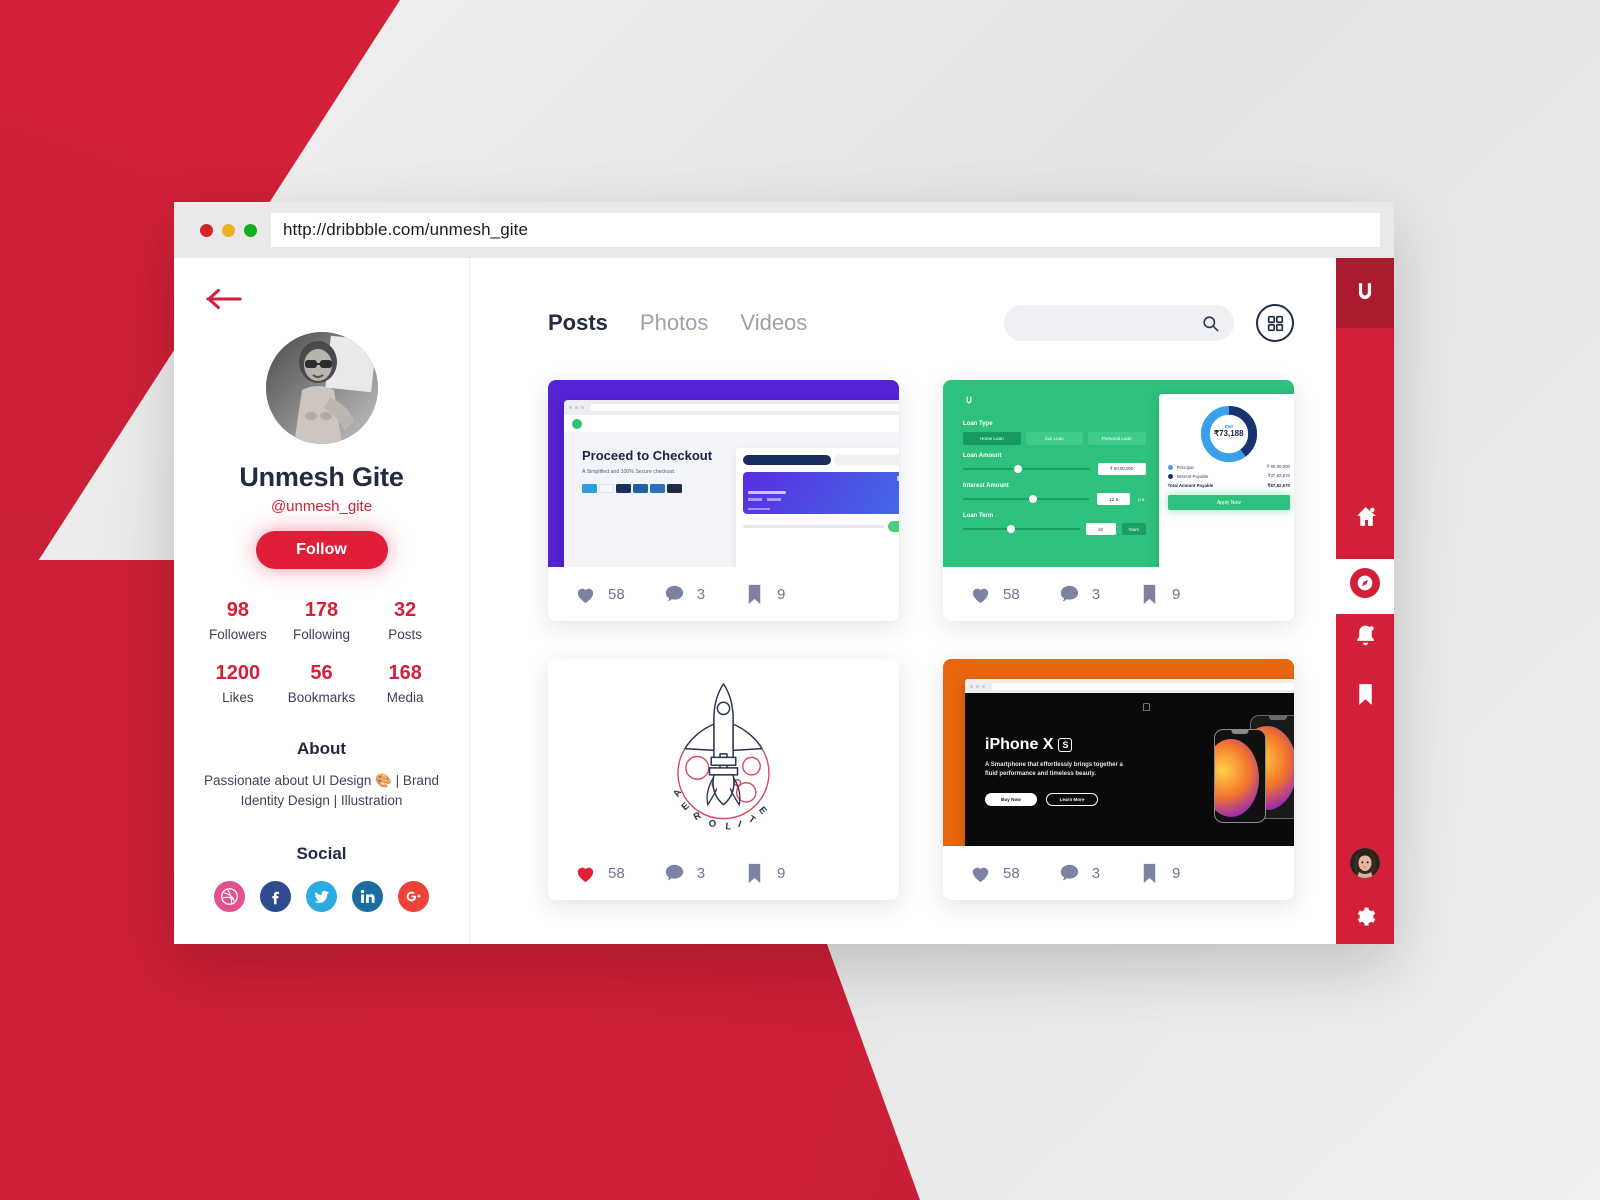  Describe the element at coordinates (1365, 293) in the screenshot. I see `app-logo` at that location.